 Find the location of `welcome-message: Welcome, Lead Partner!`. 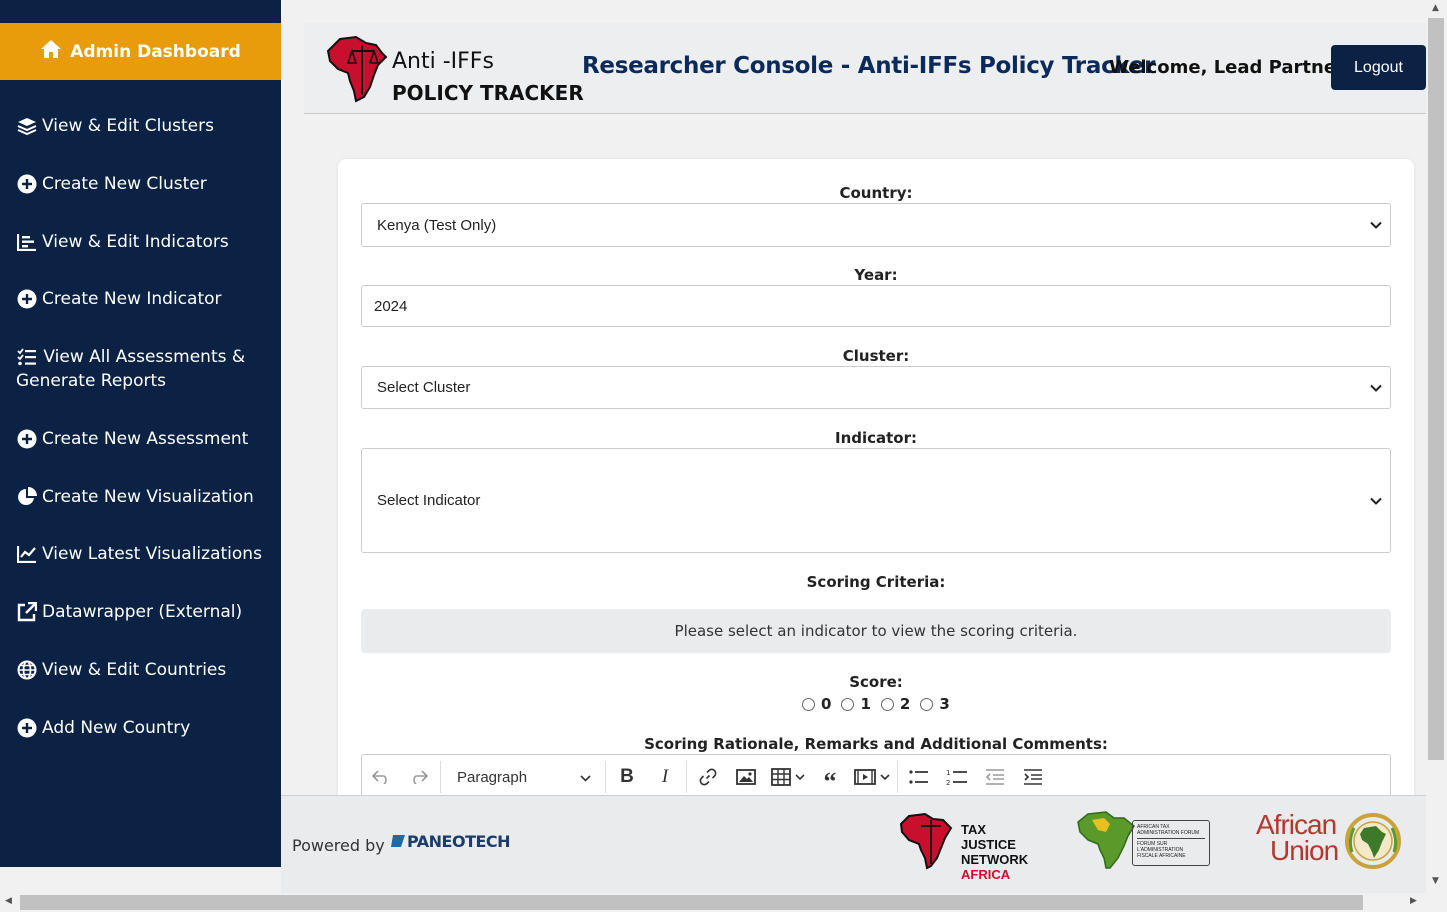

welcome-message: Welcome, Lead Partner! is located at coordinates (1231, 67).